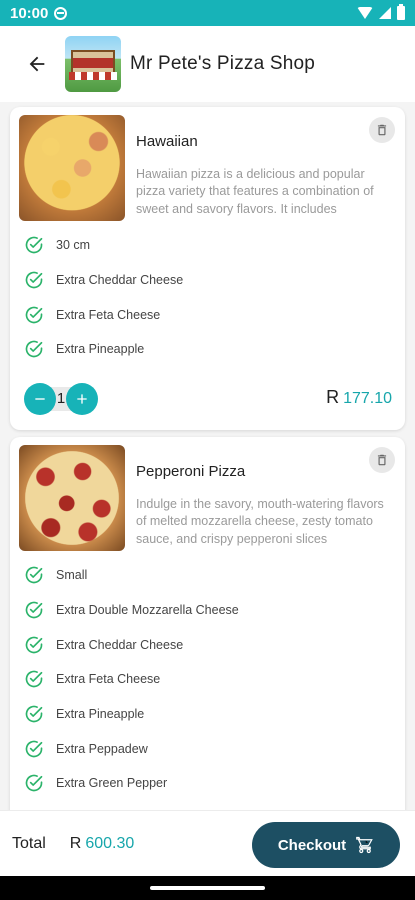  Describe the element at coordinates (364, 845) in the screenshot. I see `cart-icon` at that location.